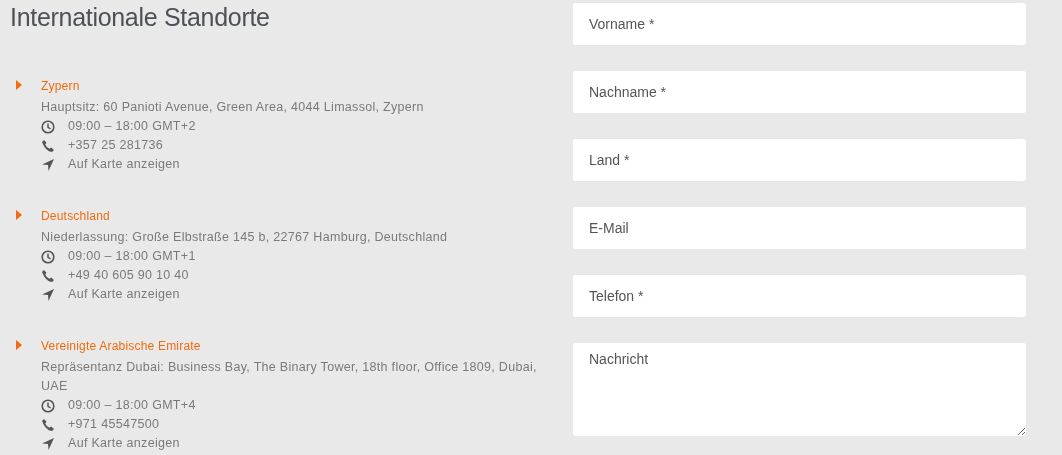 The height and width of the screenshot is (455, 1062). Describe the element at coordinates (115, 145) in the screenshot. I see `phone-number: +357 25 281736` at that location.